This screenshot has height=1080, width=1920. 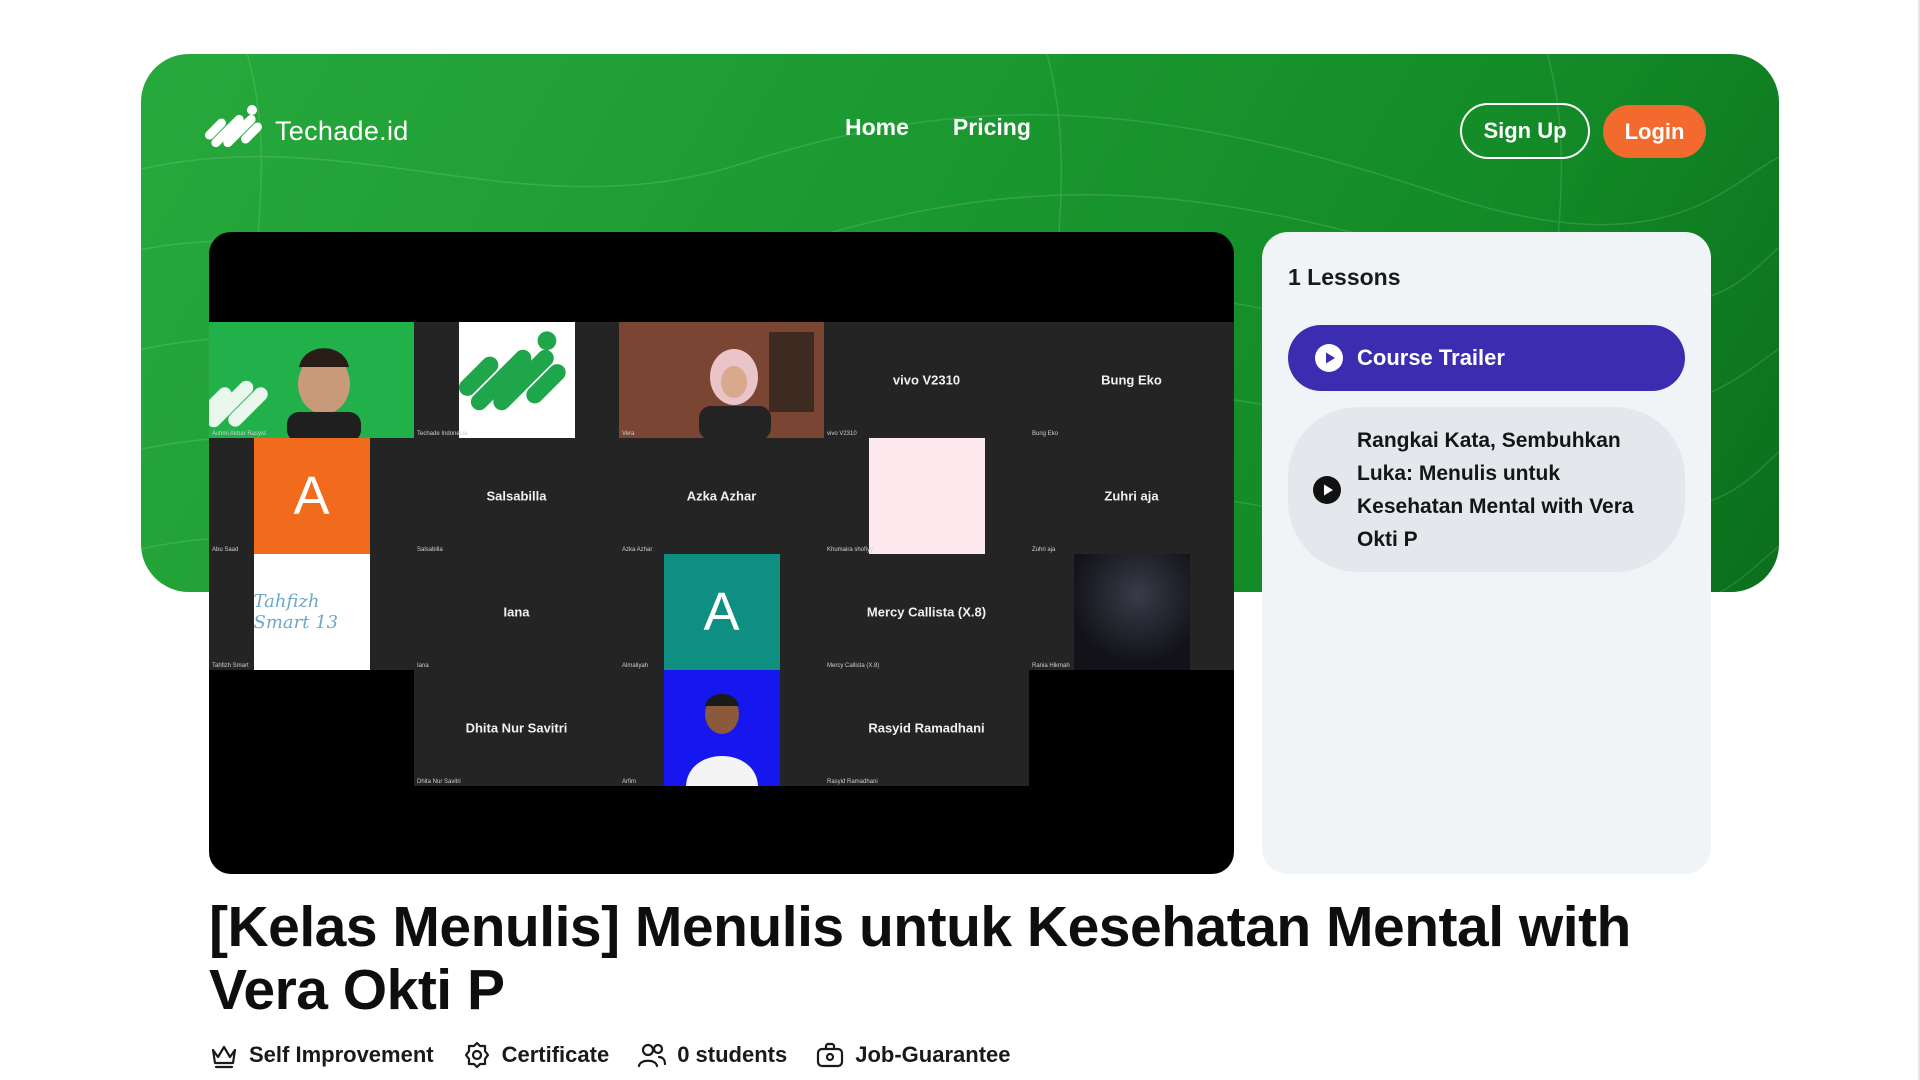 I want to click on nav-home-link: Home, so click(x=877, y=127).